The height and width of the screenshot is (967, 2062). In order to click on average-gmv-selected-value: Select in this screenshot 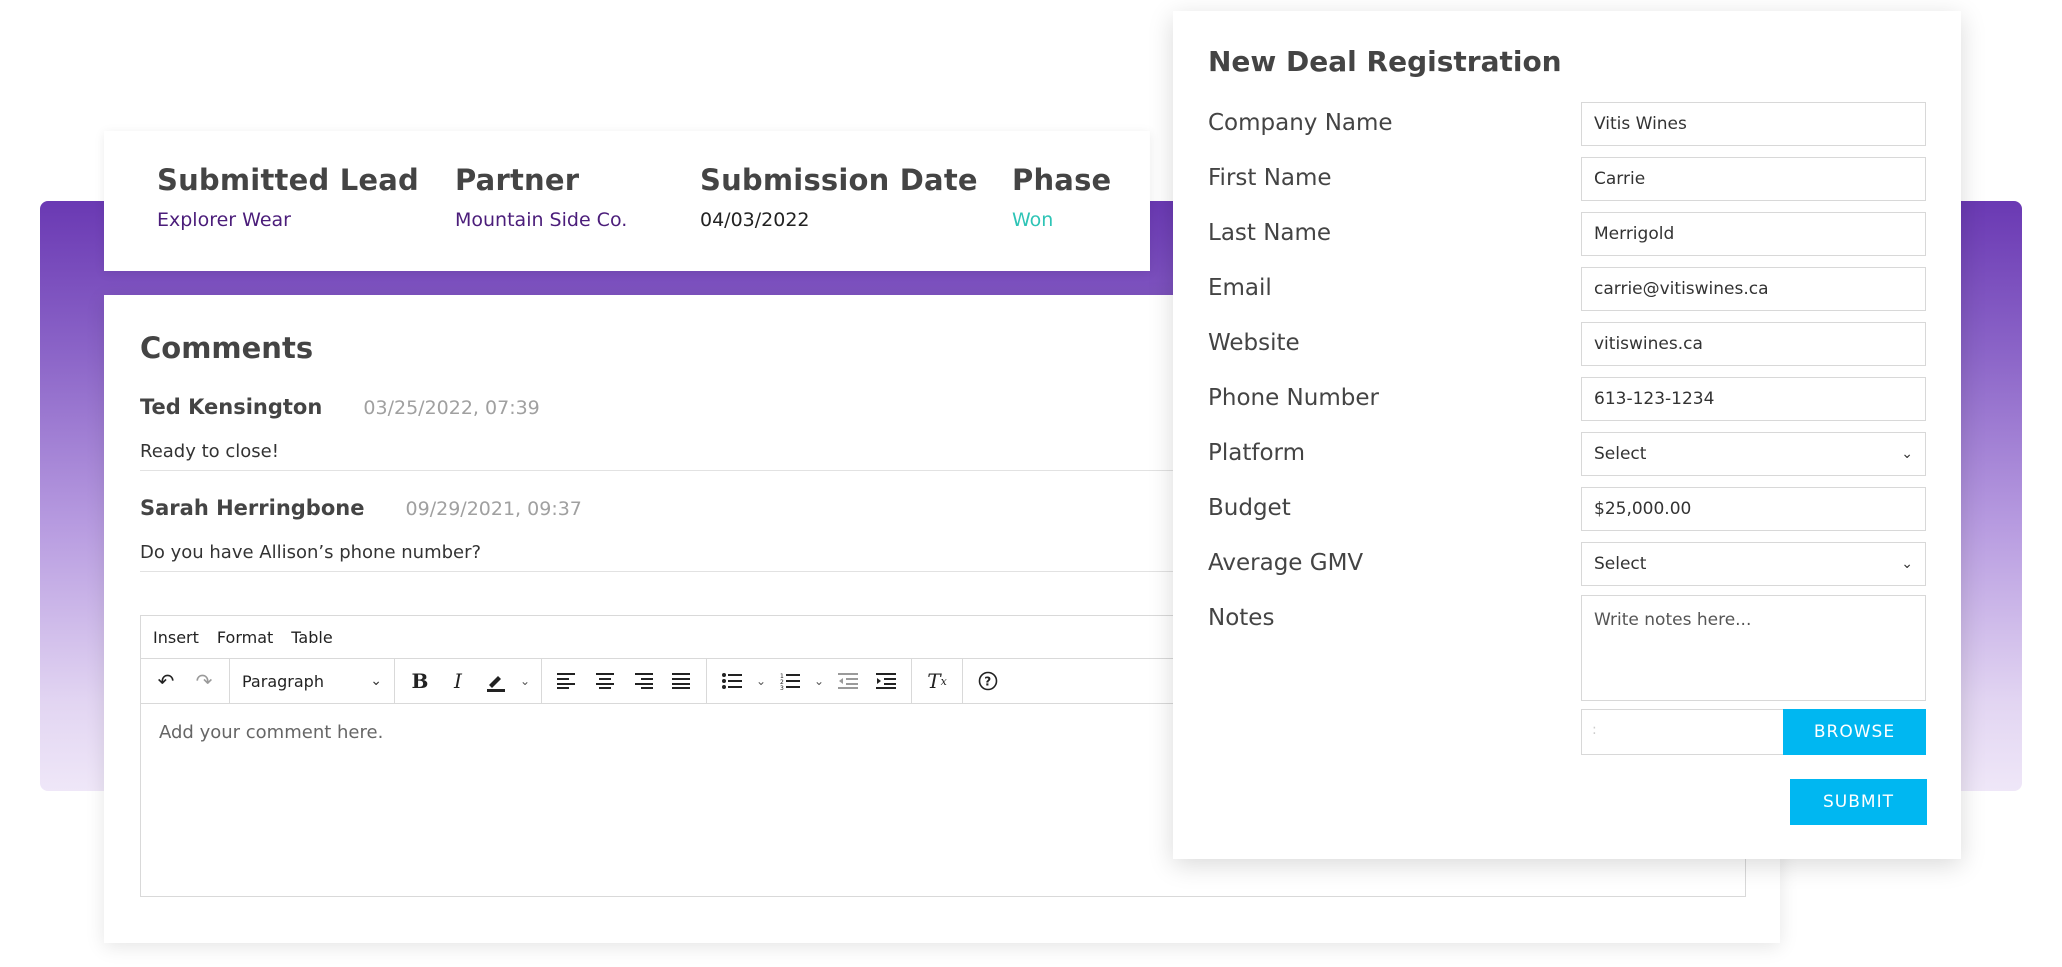, I will do `click(1620, 564)`.